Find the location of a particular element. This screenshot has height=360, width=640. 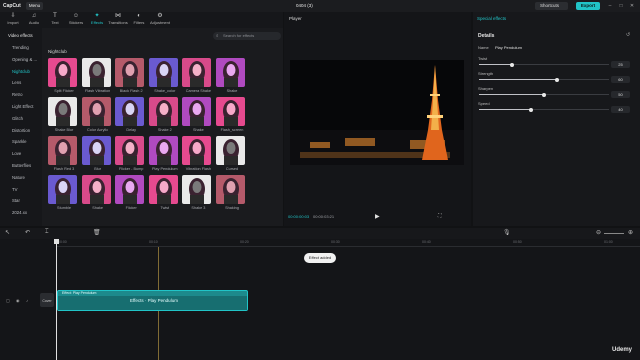

split-icon: ⌶ is located at coordinates (47, 232).